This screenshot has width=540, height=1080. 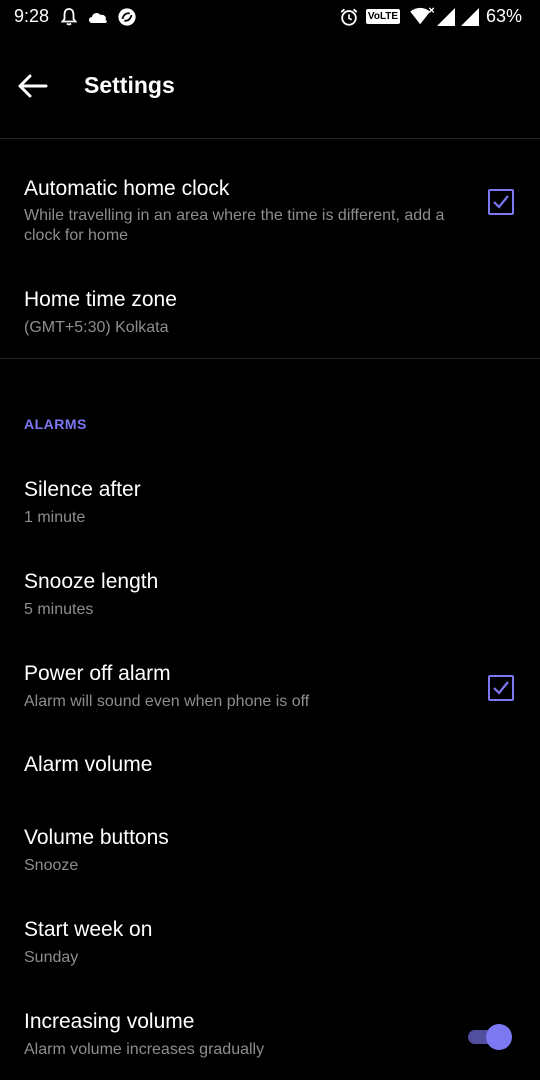 I want to click on setting-home-time-zone: Home time zone (GMT+5:30) Kolkata, so click(x=270, y=314).